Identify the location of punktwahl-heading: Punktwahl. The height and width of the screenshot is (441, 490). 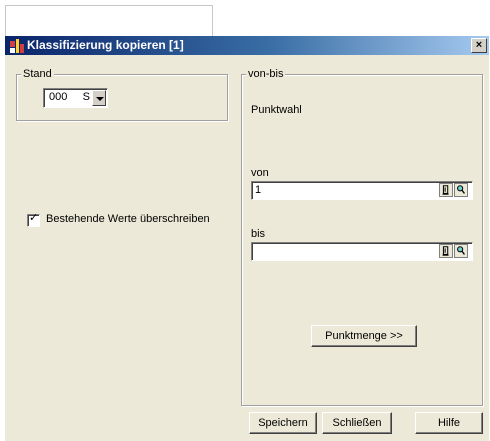
(276, 110).